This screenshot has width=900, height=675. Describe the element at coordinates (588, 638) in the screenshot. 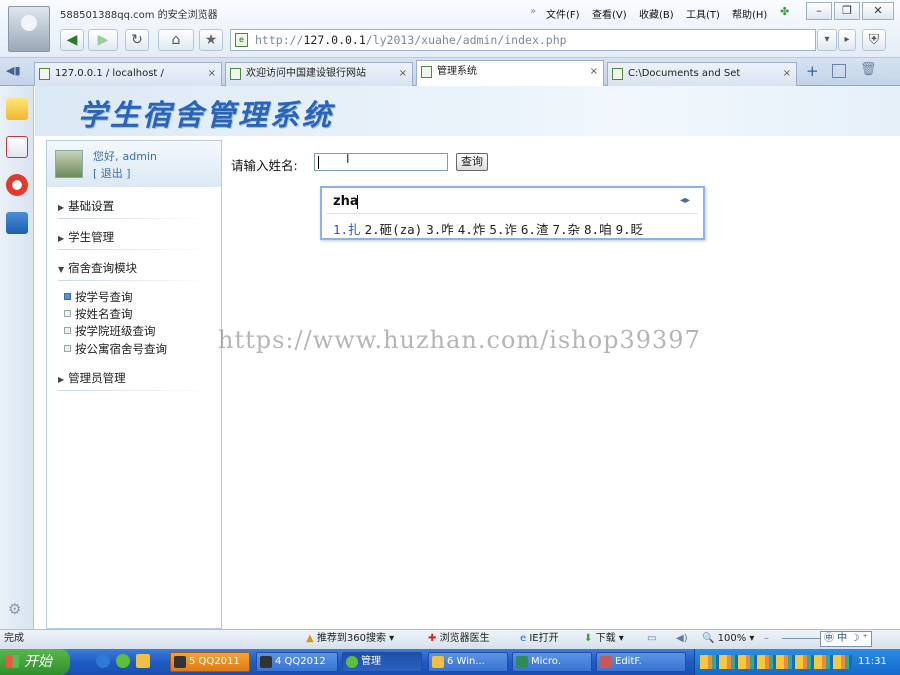

I see `download-icon: ⬇` at that location.